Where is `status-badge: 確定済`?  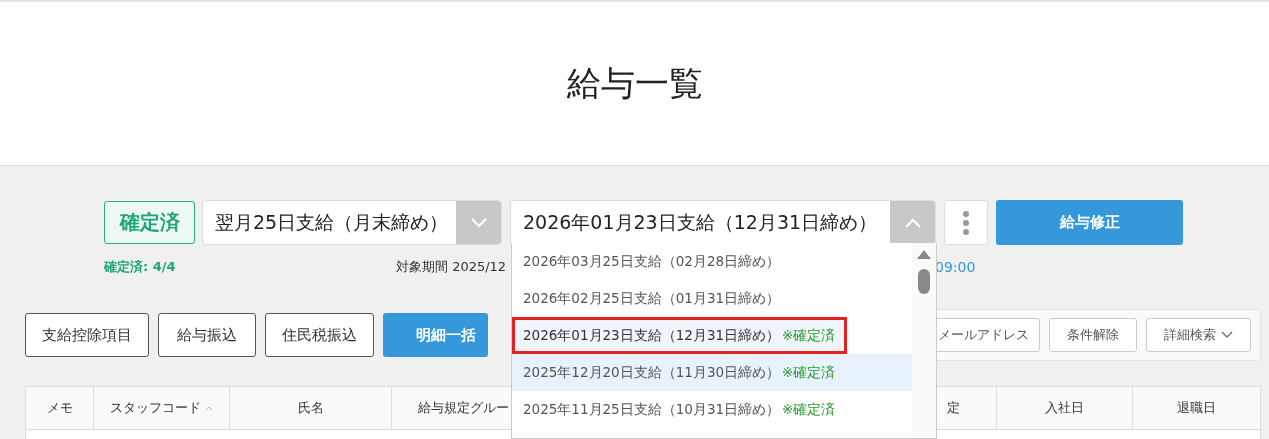 status-badge: 確定済 is located at coordinates (149, 222).